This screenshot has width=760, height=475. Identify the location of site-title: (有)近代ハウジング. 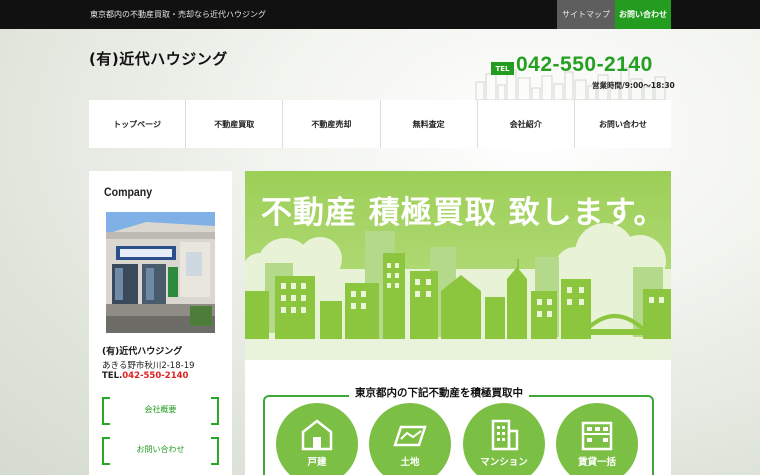
(158, 58).